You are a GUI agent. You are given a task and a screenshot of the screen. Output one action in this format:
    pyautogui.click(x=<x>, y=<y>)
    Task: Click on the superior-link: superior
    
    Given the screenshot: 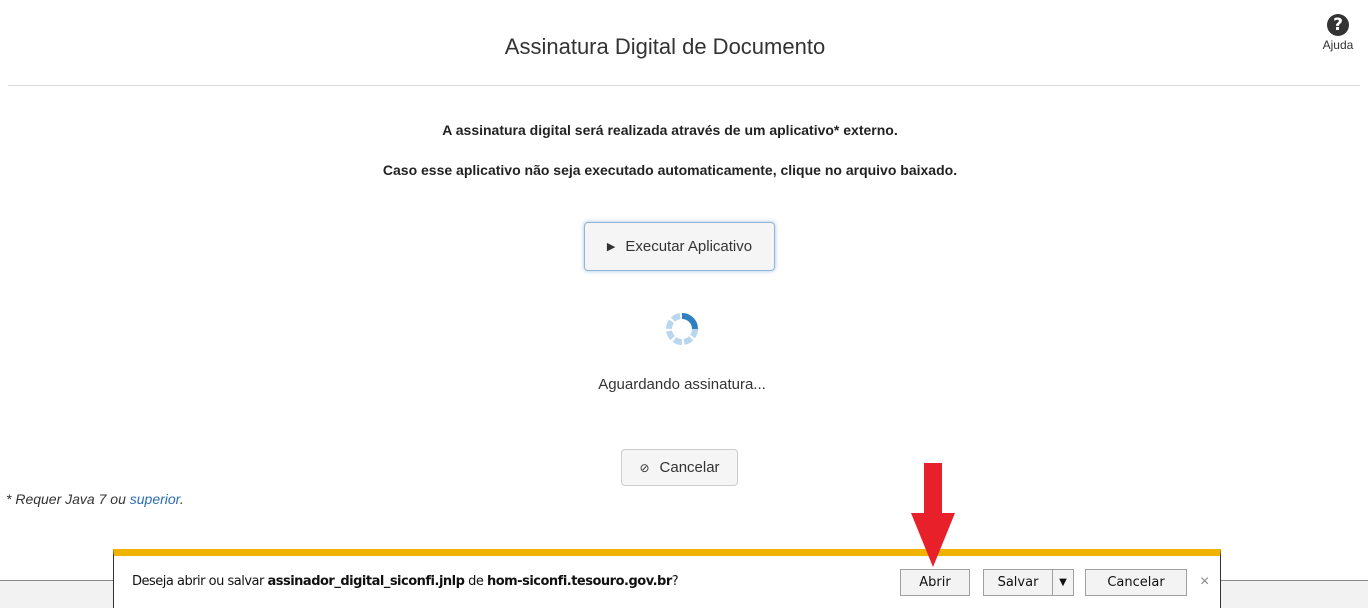 What is the action you would take?
    pyautogui.click(x=155, y=499)
    